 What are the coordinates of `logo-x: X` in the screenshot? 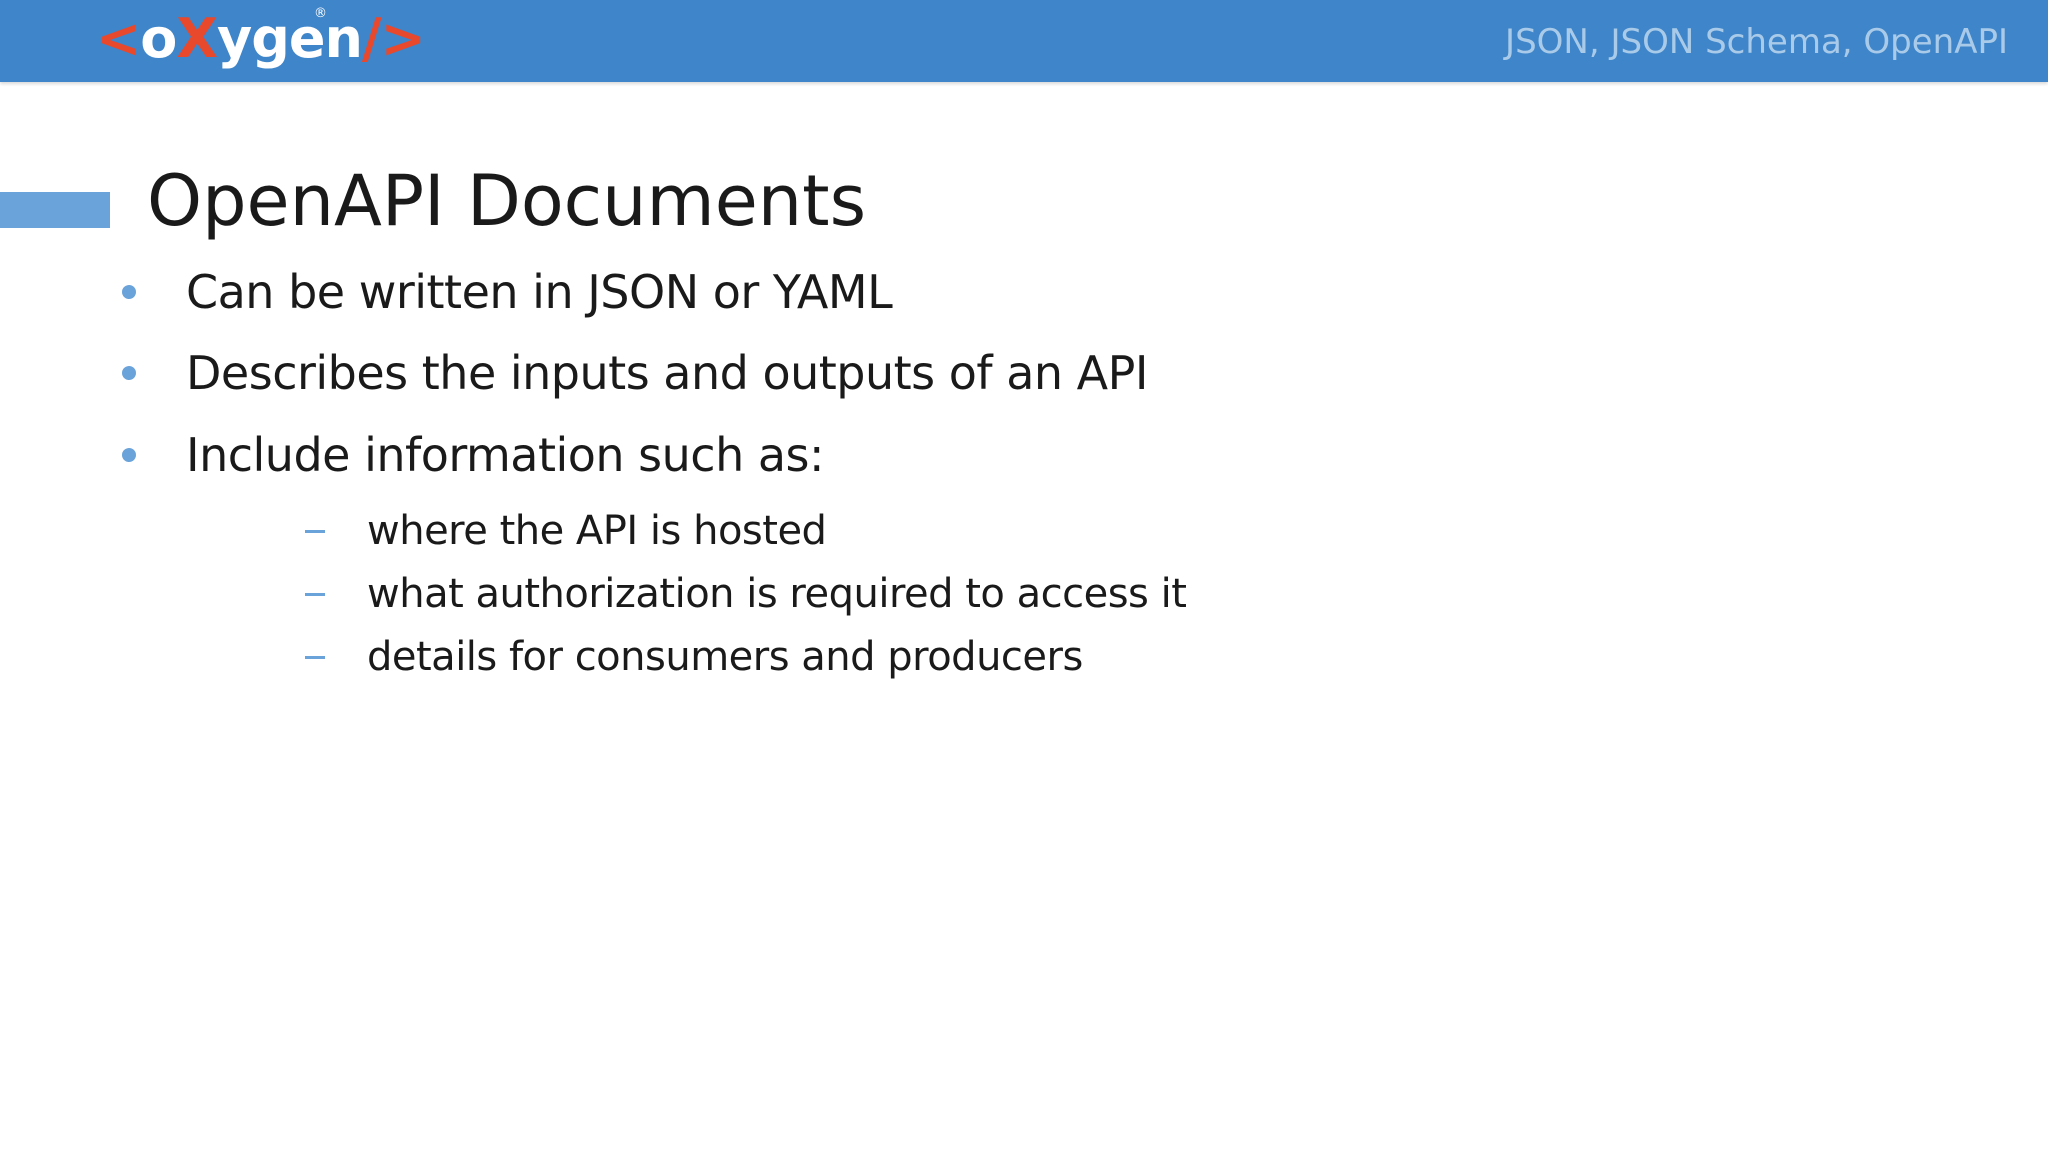 It's located at (197, 38).